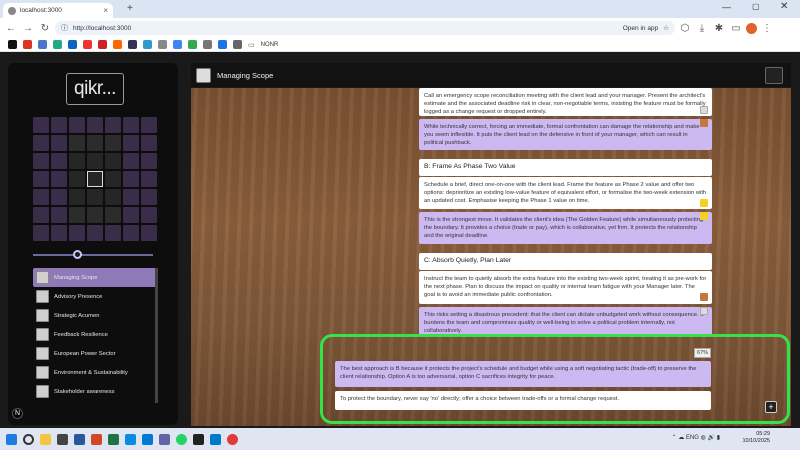 This screenshot has height=450, width=800. What do you see at coordinates (736, 28) in the screenshot?
I see `sidebar-toggle-icon: ▭` at bounding box center [736, 28].